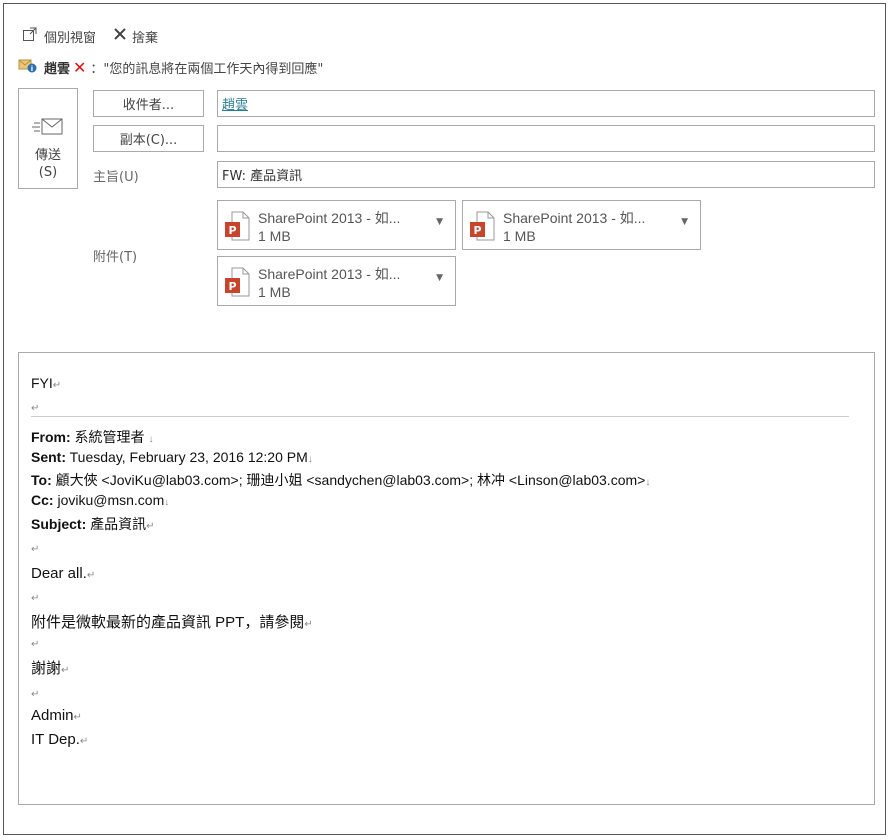 This screenshot has height=840, width=891. I want to click on to-field: 趙雲, so click(546, 103).